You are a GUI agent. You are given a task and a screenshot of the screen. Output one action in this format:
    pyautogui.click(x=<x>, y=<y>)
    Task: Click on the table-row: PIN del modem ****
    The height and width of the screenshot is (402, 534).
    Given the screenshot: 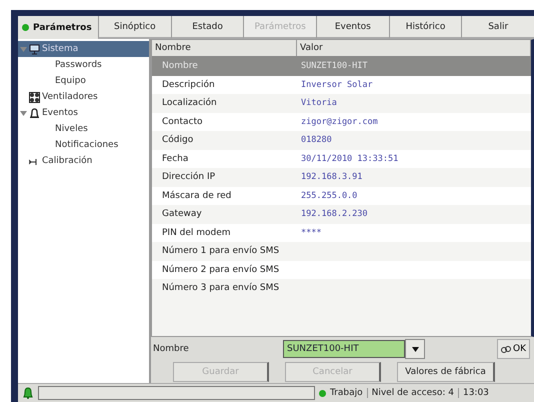 What is the action you would take?
    pyautogui.click(x=341, y=233)
    